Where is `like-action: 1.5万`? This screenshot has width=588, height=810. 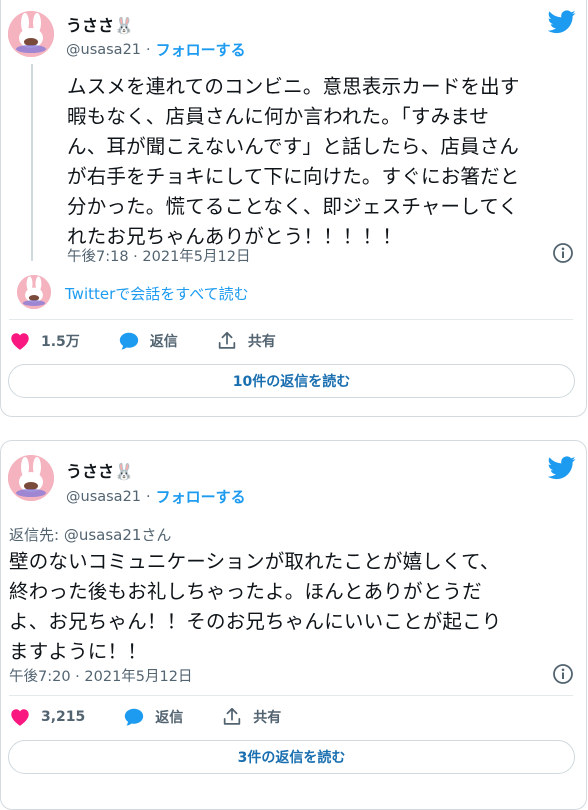
like-action: 1.5万 is located at coordinates (44, 341).